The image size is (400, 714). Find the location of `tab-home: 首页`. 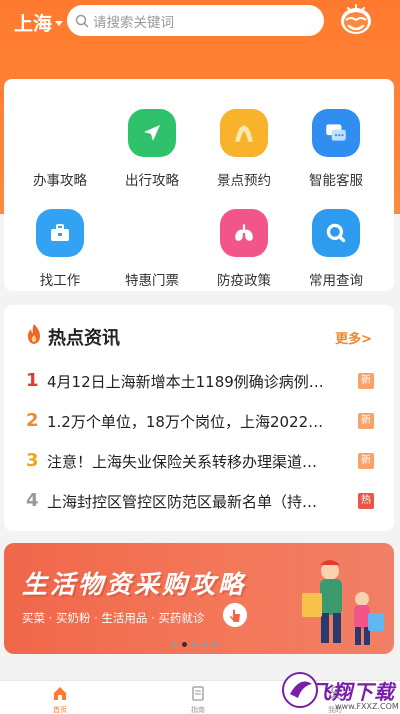

tab-home: 首页 is located at coordinates (60, 699).